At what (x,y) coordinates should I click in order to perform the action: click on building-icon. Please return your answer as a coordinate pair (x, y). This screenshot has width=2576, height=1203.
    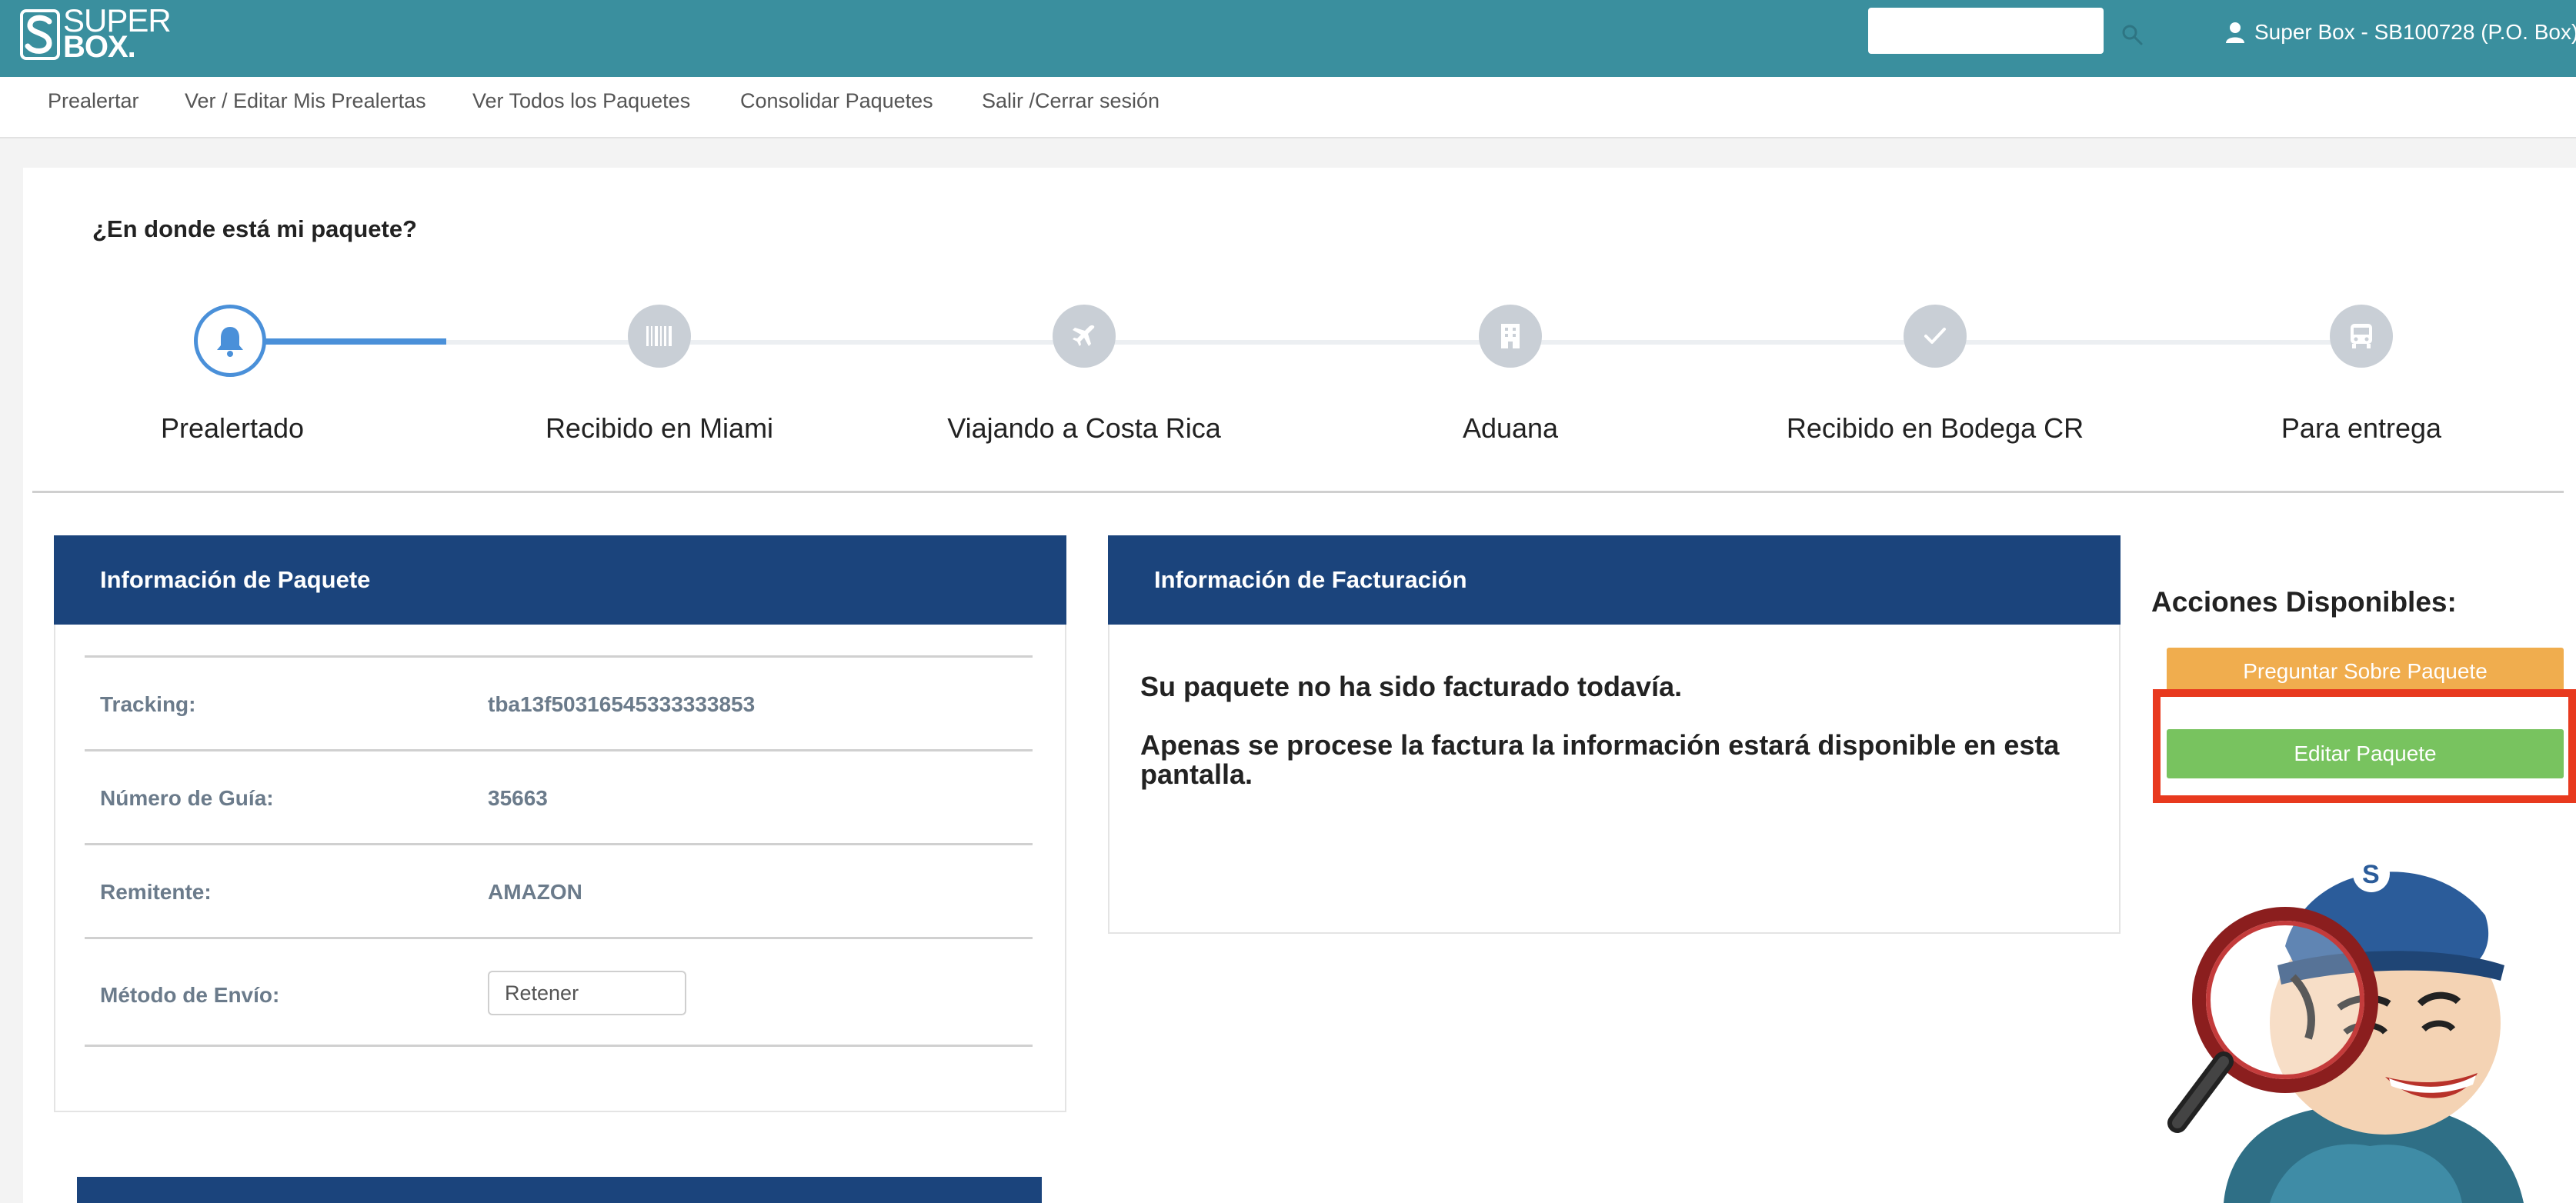
    Looking at the image, I should click on (1510, 336).